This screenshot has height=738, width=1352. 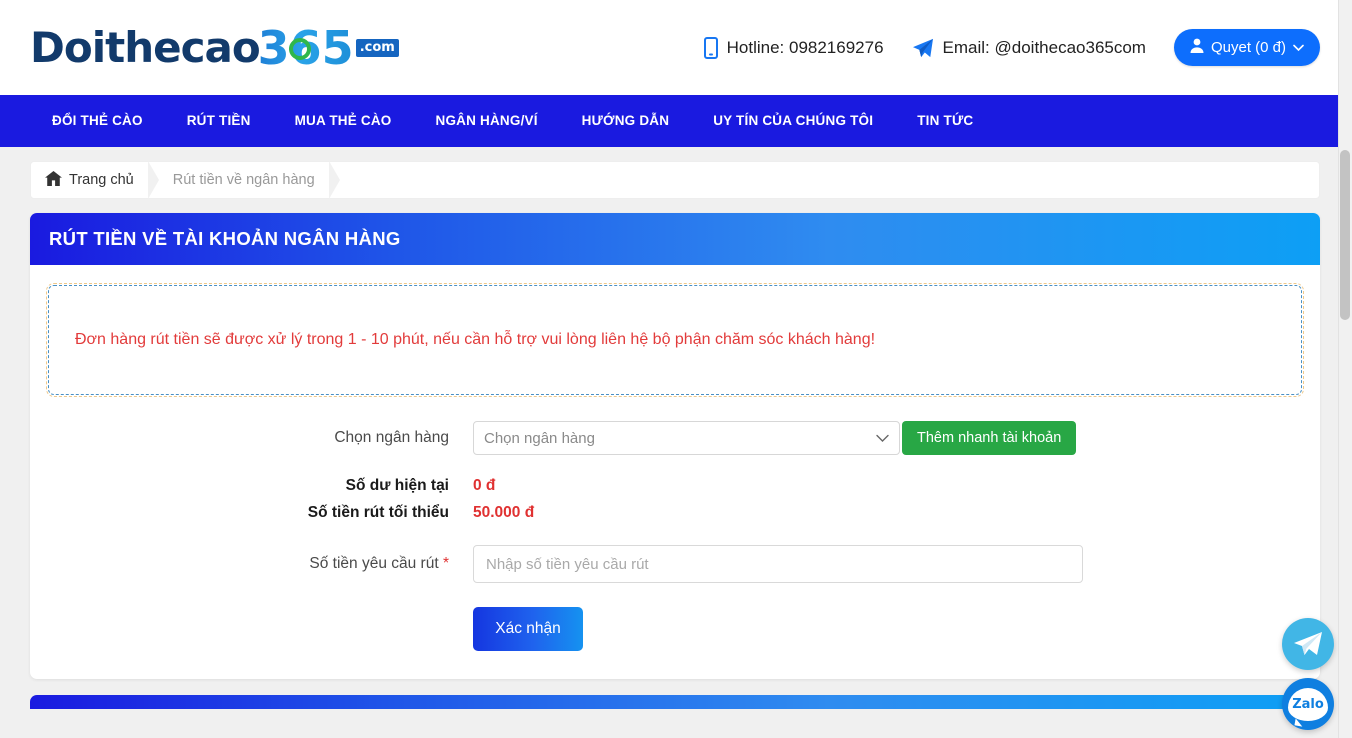 I want to click on breadcrumb-wrapper: Trang chủ Rút tiền về ngân hàng, so click(x=676, y=173).